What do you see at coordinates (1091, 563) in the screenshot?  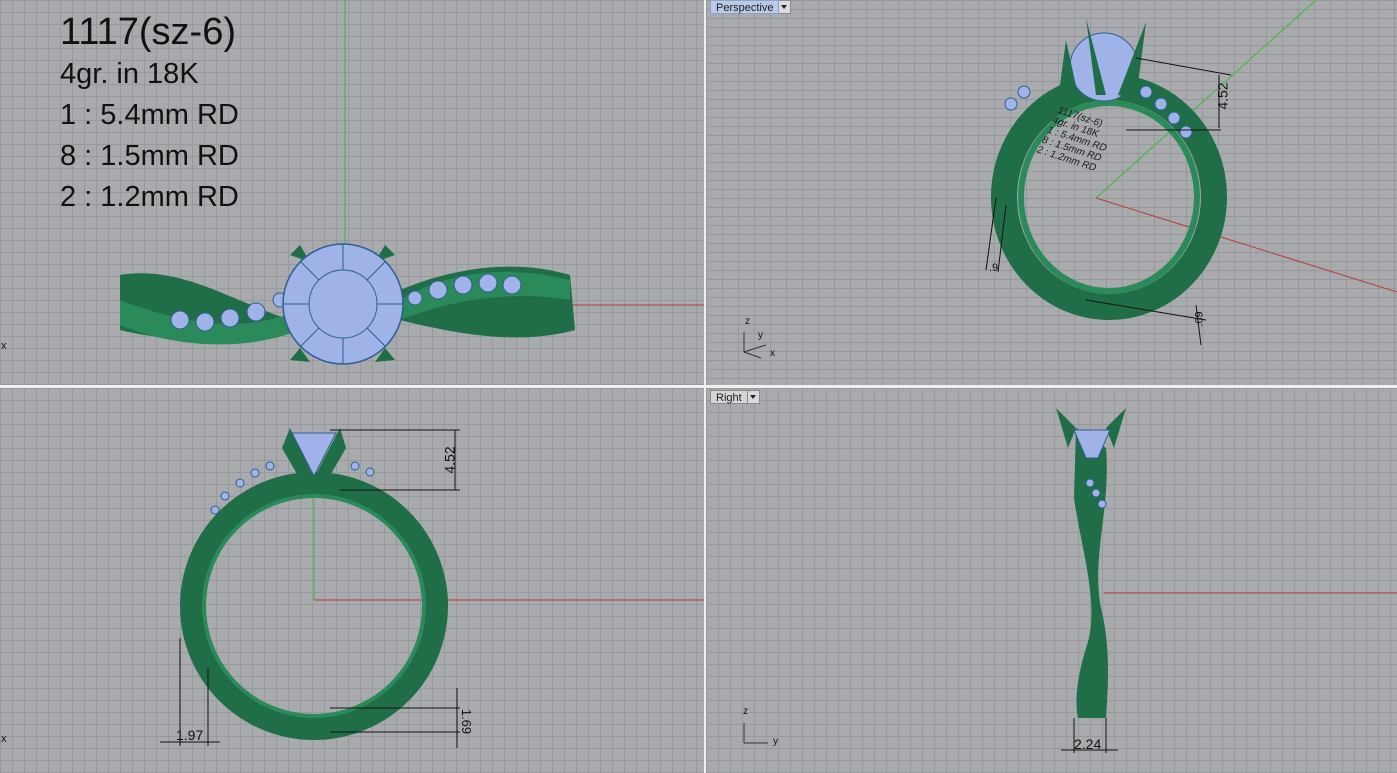 I see `ring-right-view` at bounding box center [1091, 563].